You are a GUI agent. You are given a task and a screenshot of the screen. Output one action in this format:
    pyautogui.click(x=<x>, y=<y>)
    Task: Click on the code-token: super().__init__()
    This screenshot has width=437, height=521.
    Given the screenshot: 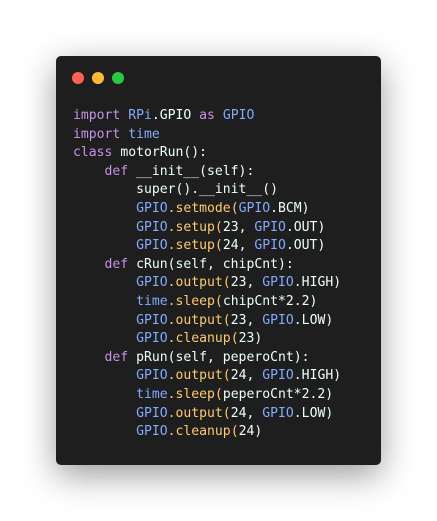 What is the action you would take?
    pyautogui.click(x=175, y=190)
    